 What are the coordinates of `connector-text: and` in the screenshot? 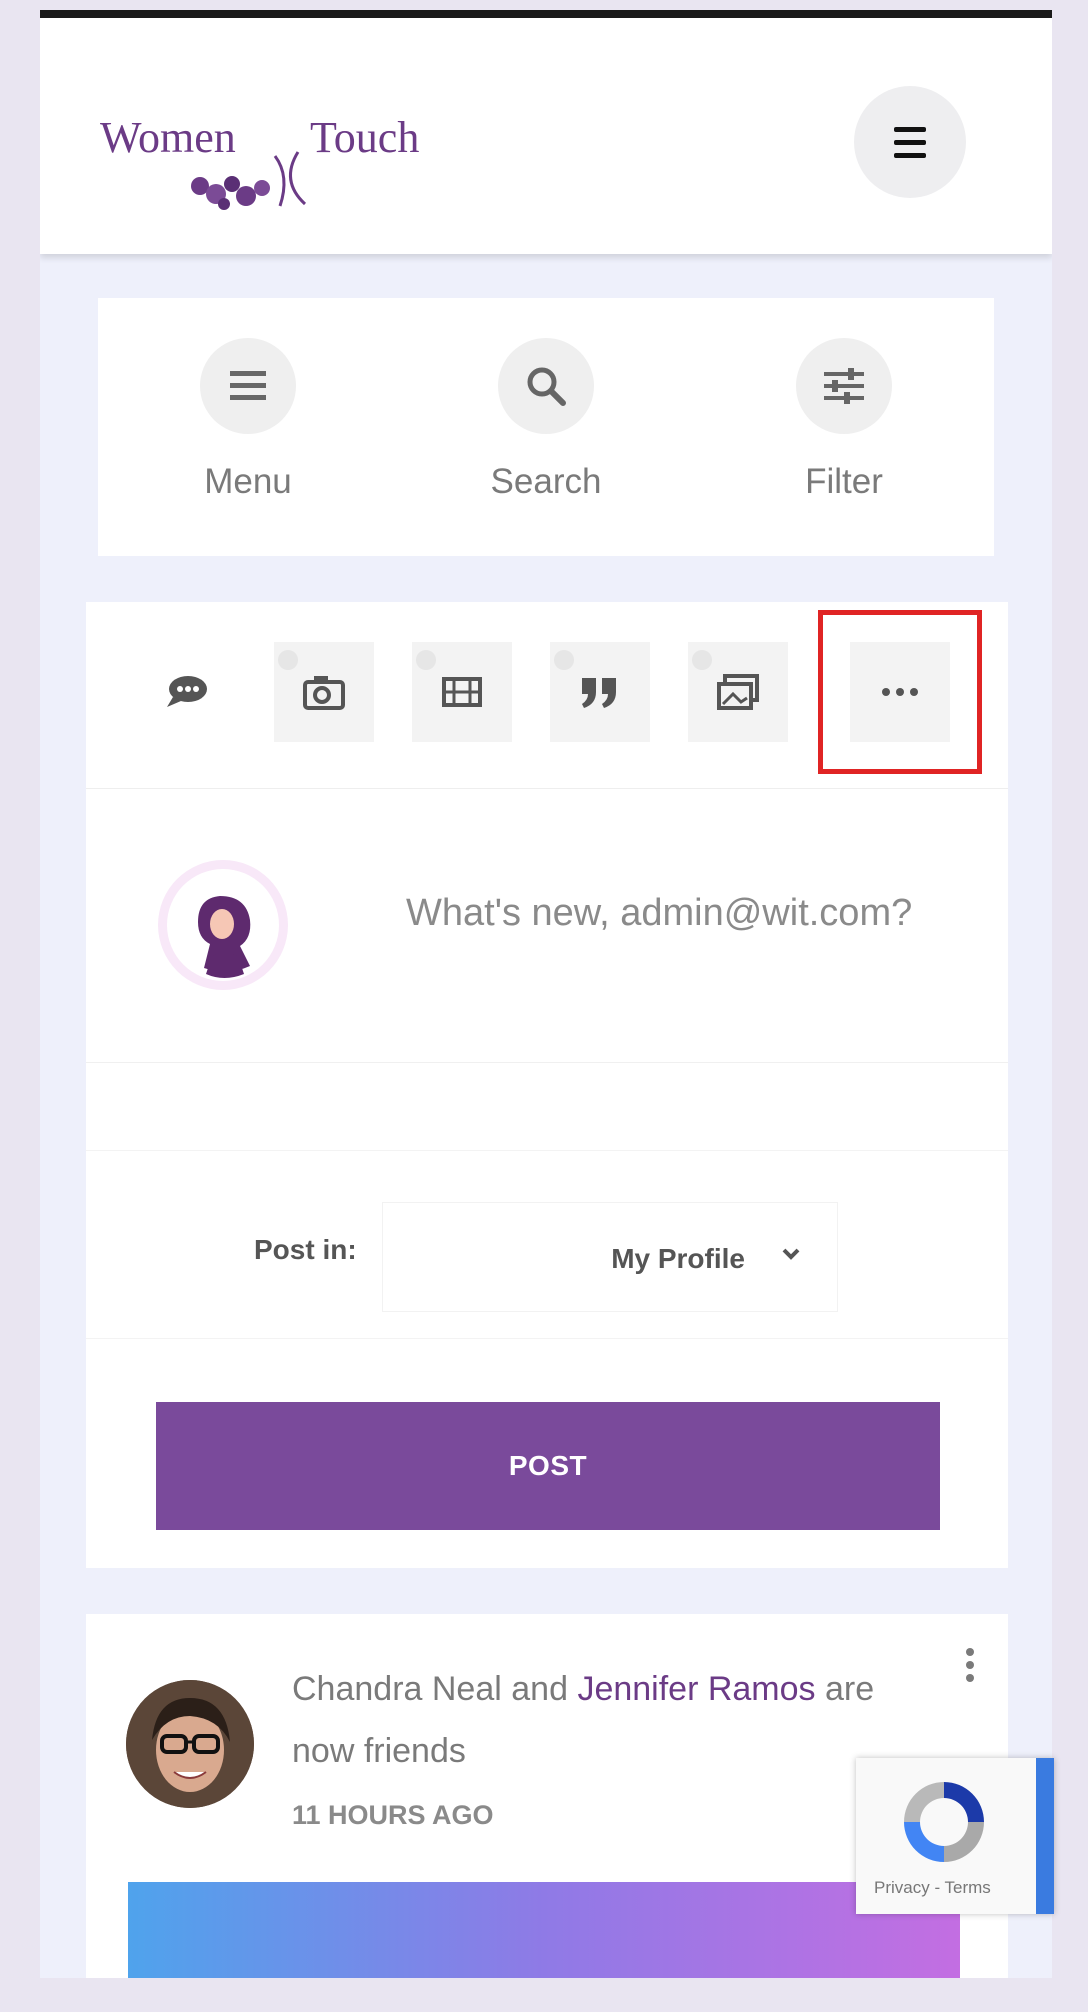 It's located at (539, 1689).